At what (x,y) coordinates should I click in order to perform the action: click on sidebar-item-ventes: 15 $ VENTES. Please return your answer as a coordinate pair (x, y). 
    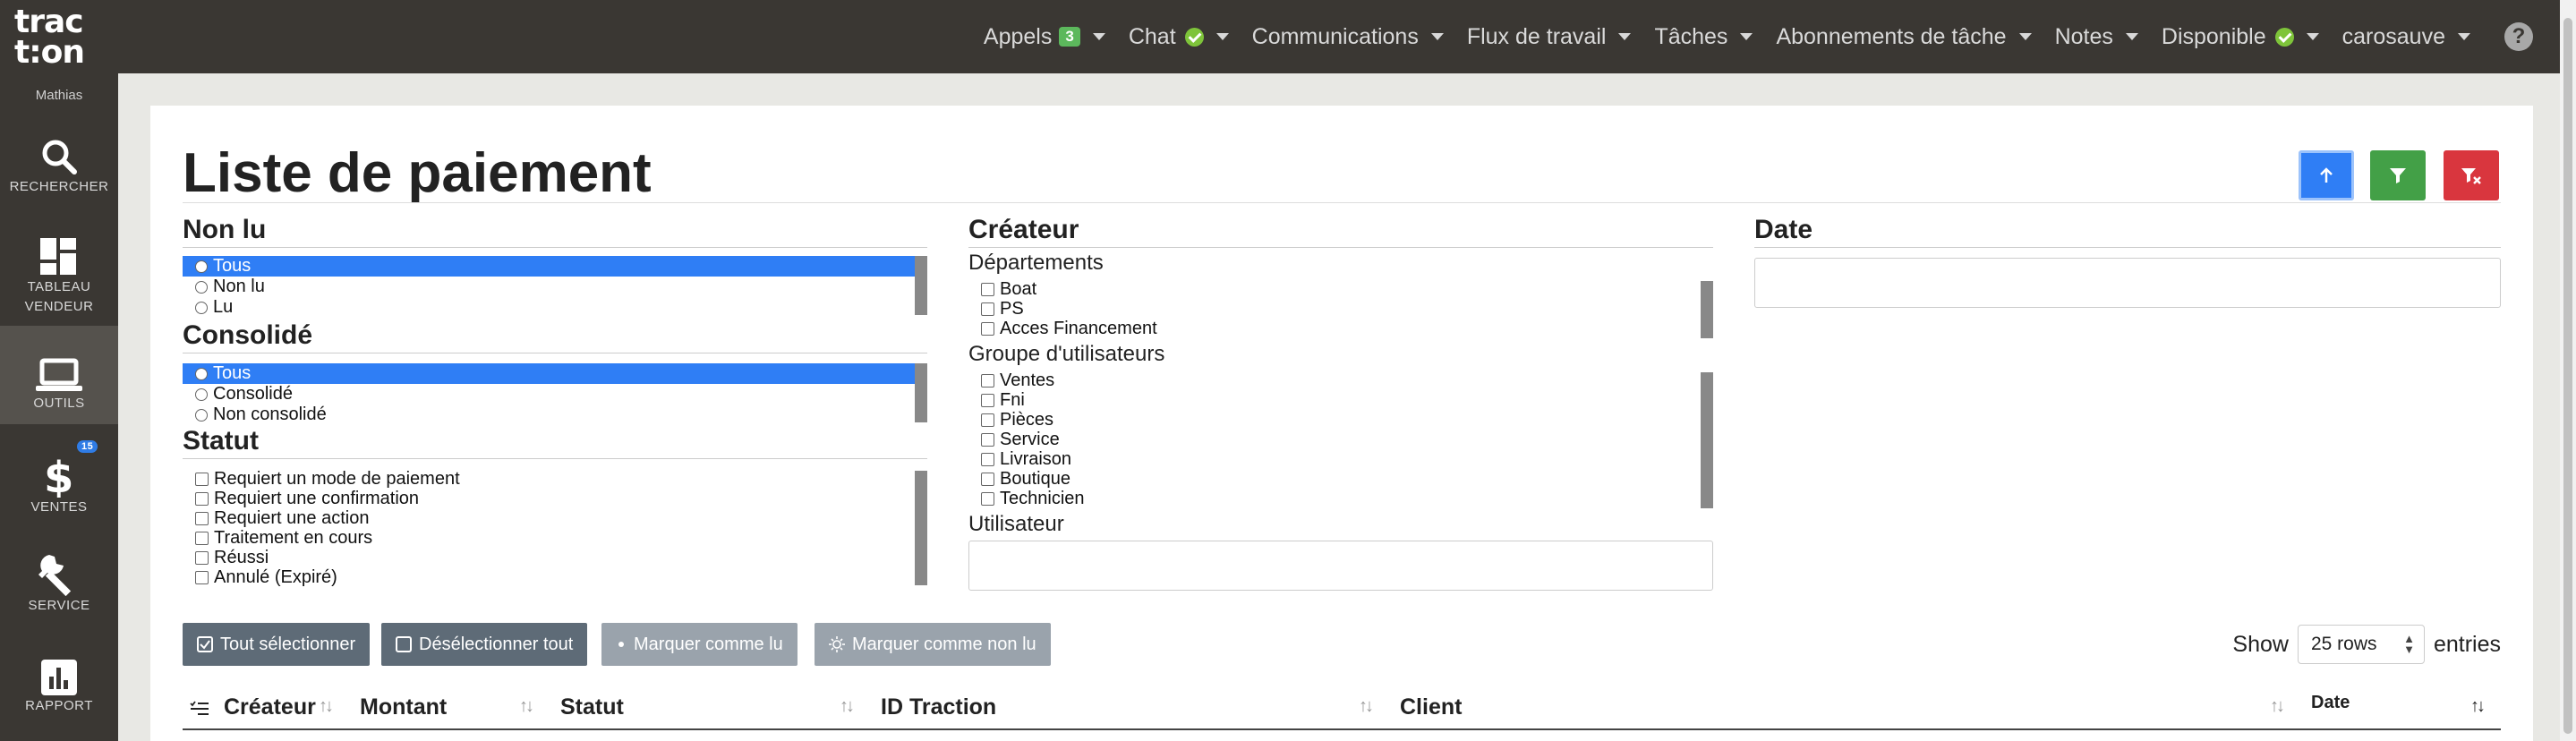
    Looking at the image, I should click on (59, 477).